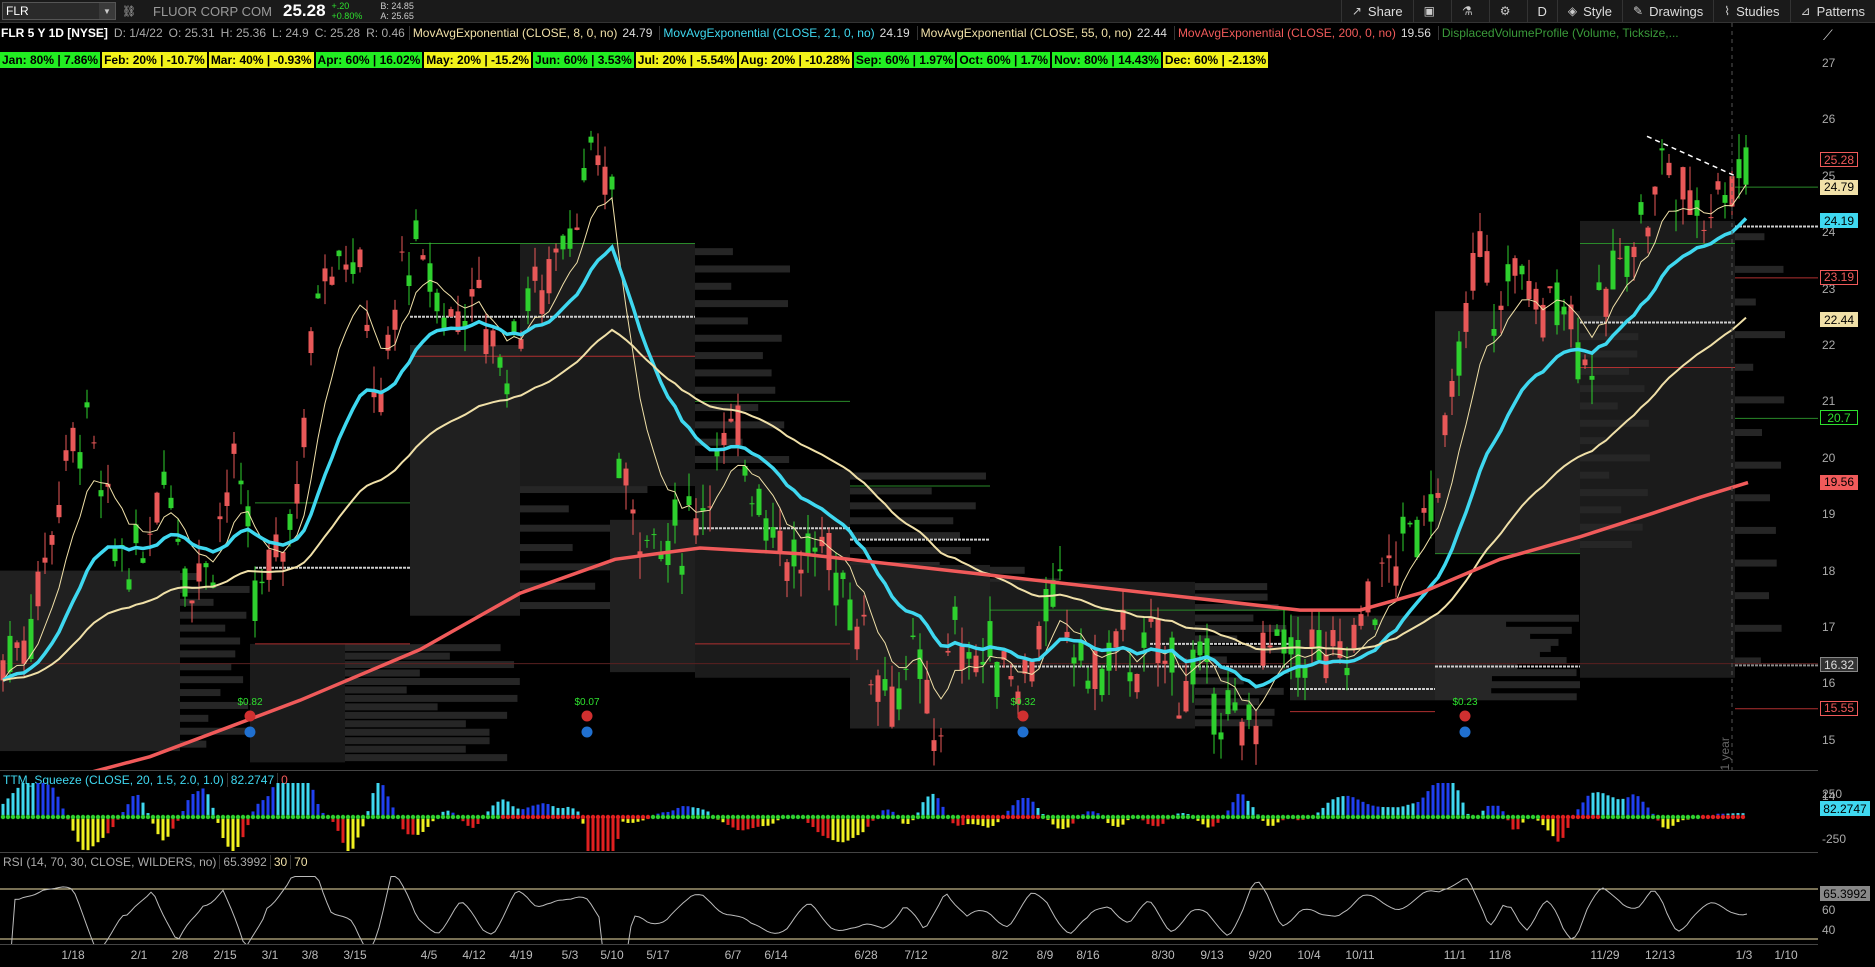 This screenshot has width=1875, height=967. What do you see at coordinates (59, 11) in the screenshot?
I see `symbol-input: FLR ▼` at bounding box center [59, 11].